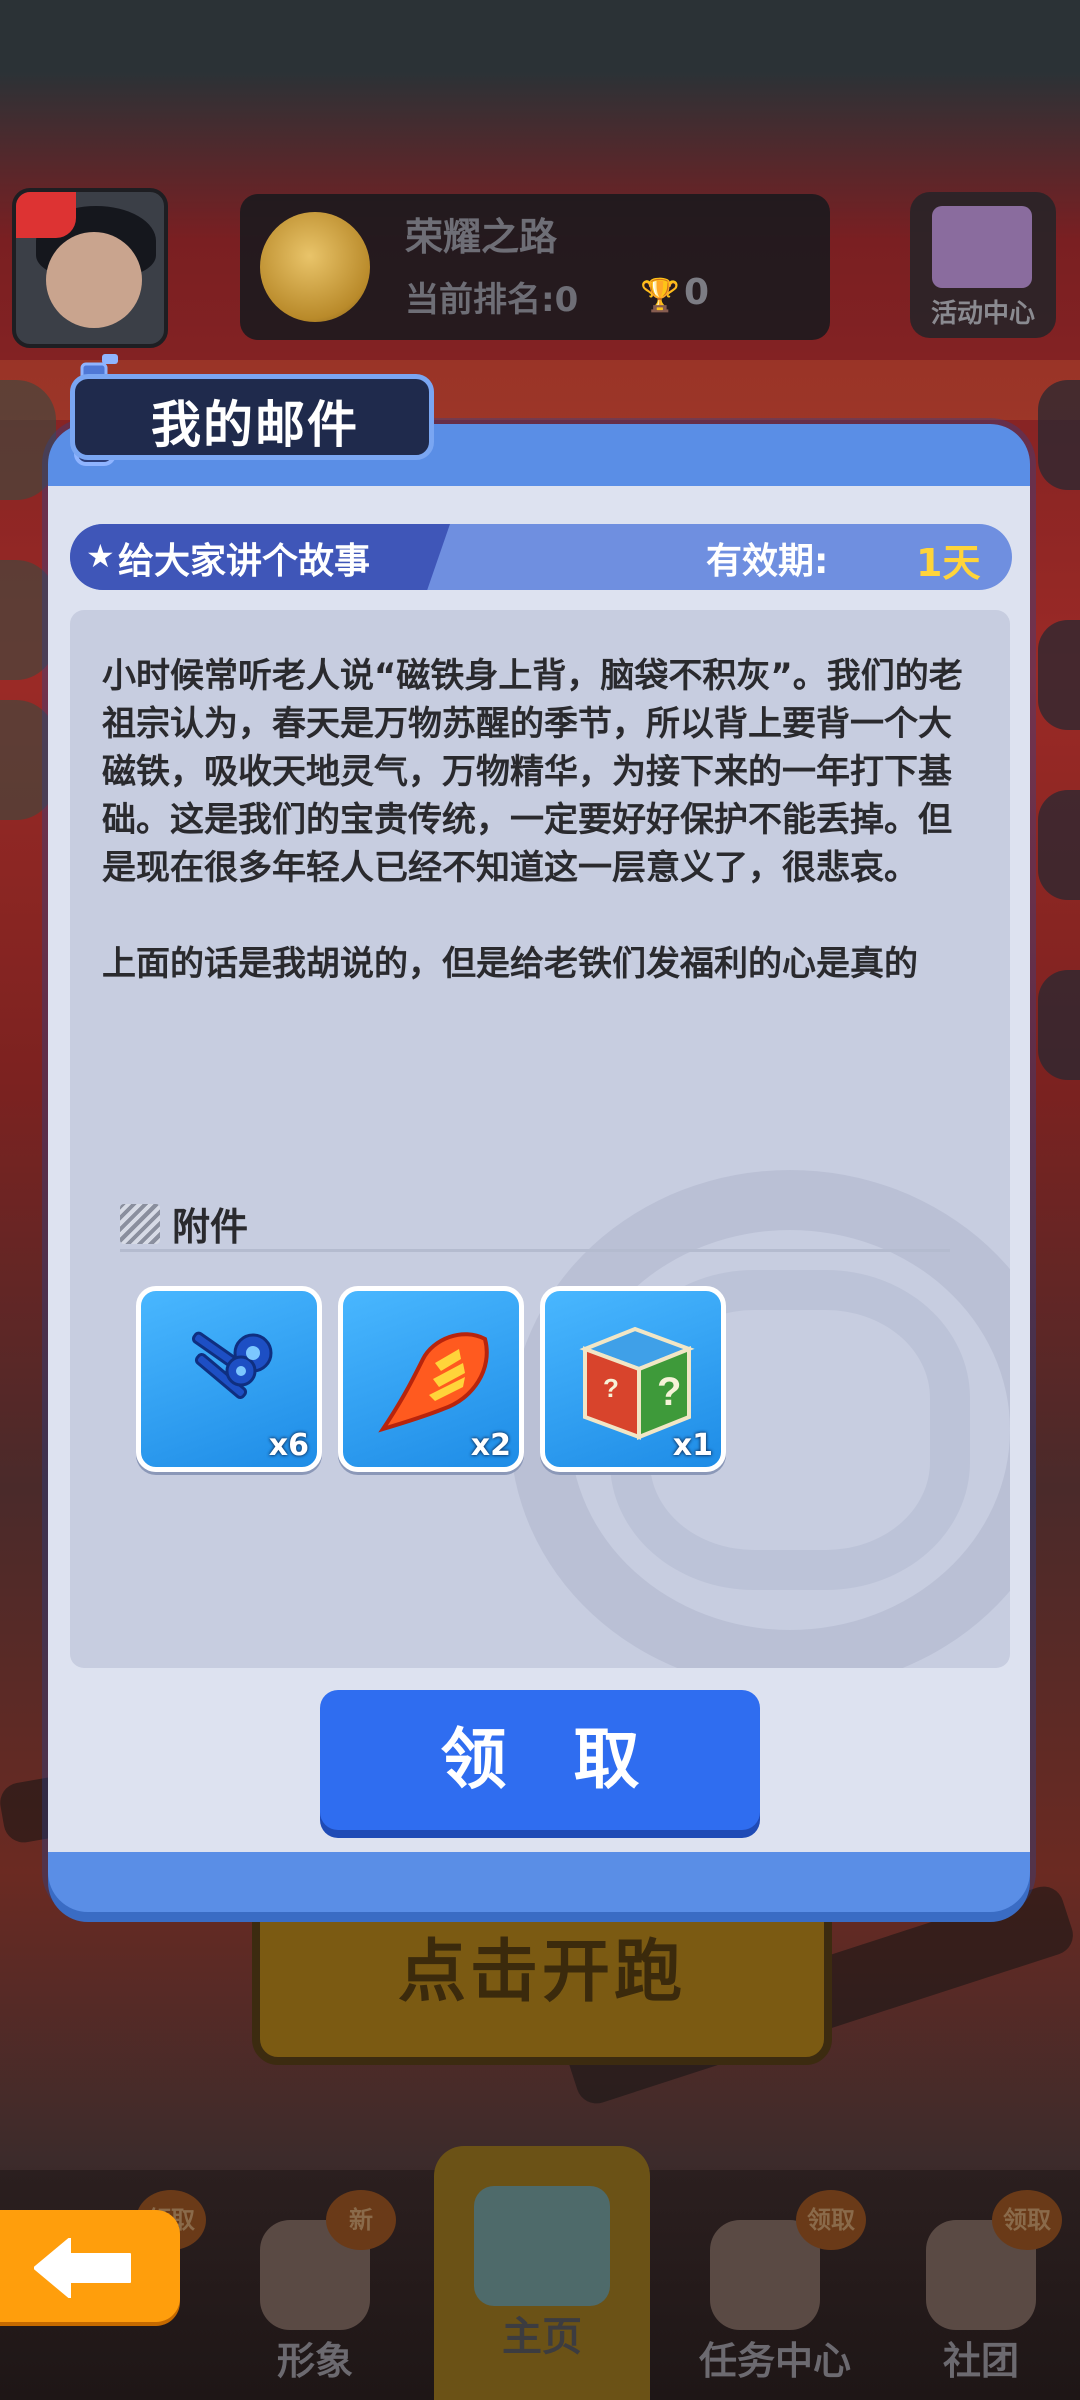 The width and height of the screenshot is (1080, 2400). Describe the element at coordinates (90, 268) in the screenshot. I see `player-avatar` at that location.